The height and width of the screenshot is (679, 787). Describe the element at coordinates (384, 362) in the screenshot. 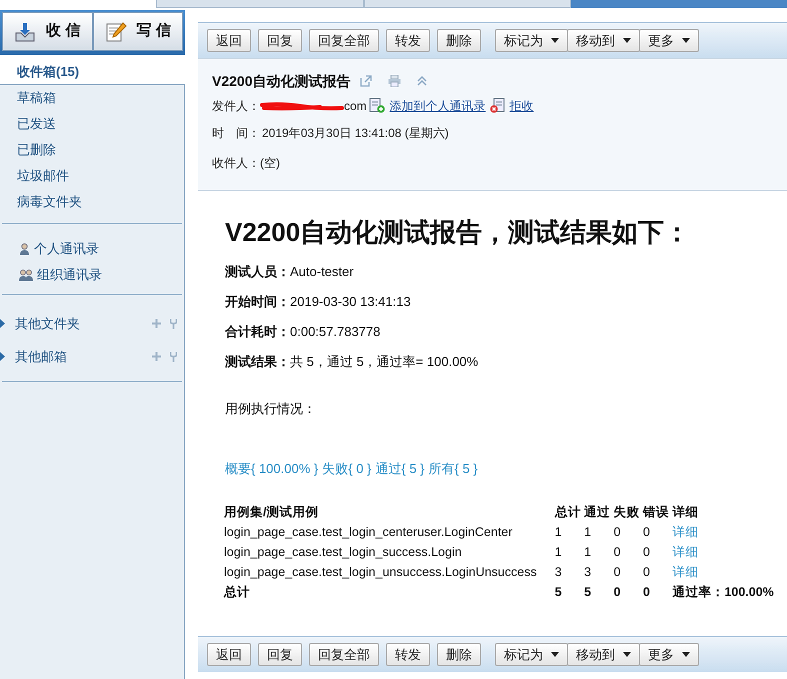

I see `fact-value: 共 5，通过 5，通过率= 100.00%` at that location.